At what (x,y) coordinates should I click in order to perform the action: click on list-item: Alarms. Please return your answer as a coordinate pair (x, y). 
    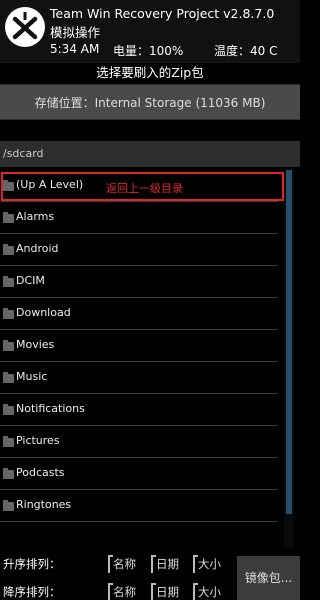
    Looking at the image, I should click on (139, 218).